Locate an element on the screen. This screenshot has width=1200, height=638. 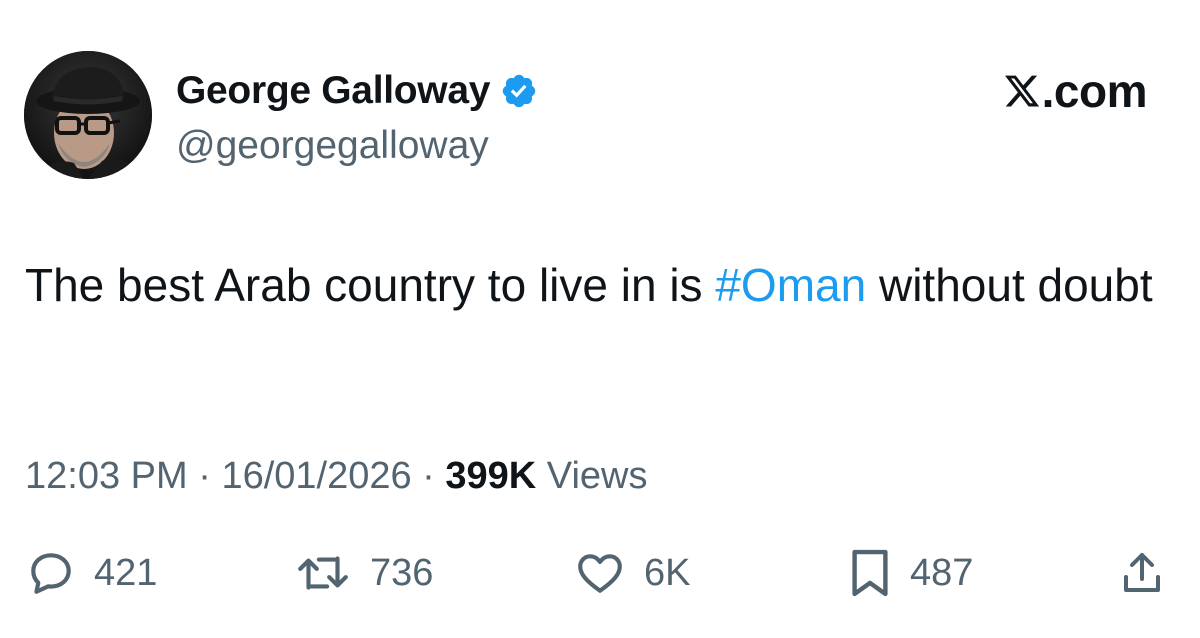
bookmark-icon is located at coordinates (870, 573).